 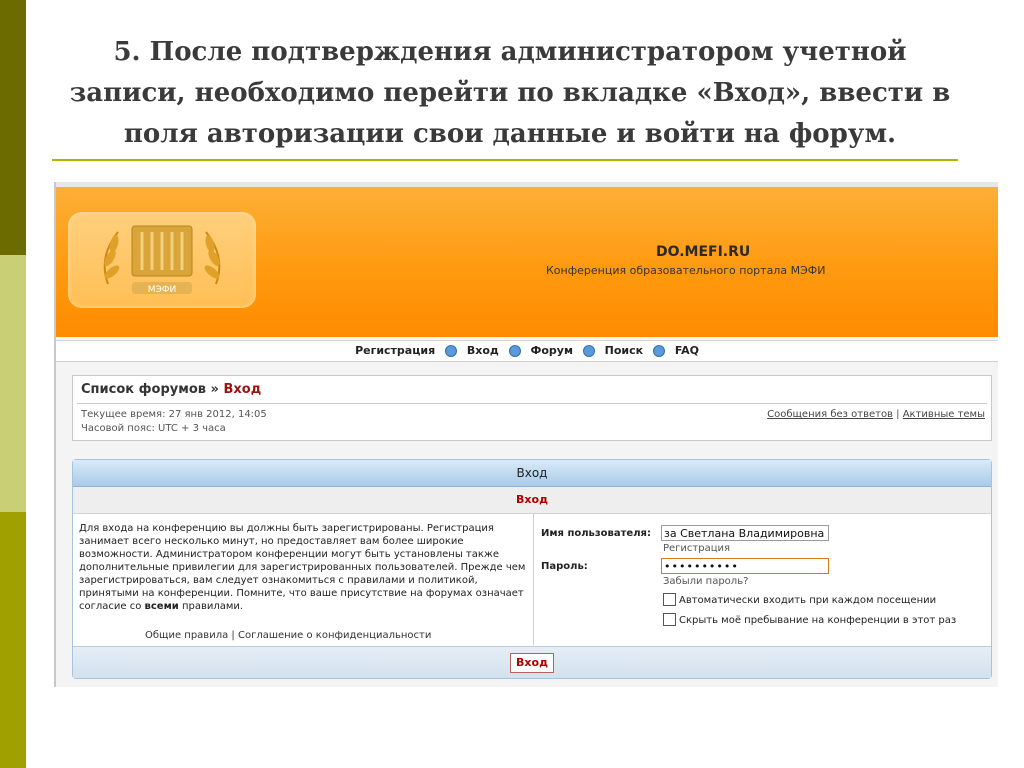 What do you see at coordinates (624, 350) in the screenshot?
I see `nav-item-search: Поиск` at bounding box center [624, 350].